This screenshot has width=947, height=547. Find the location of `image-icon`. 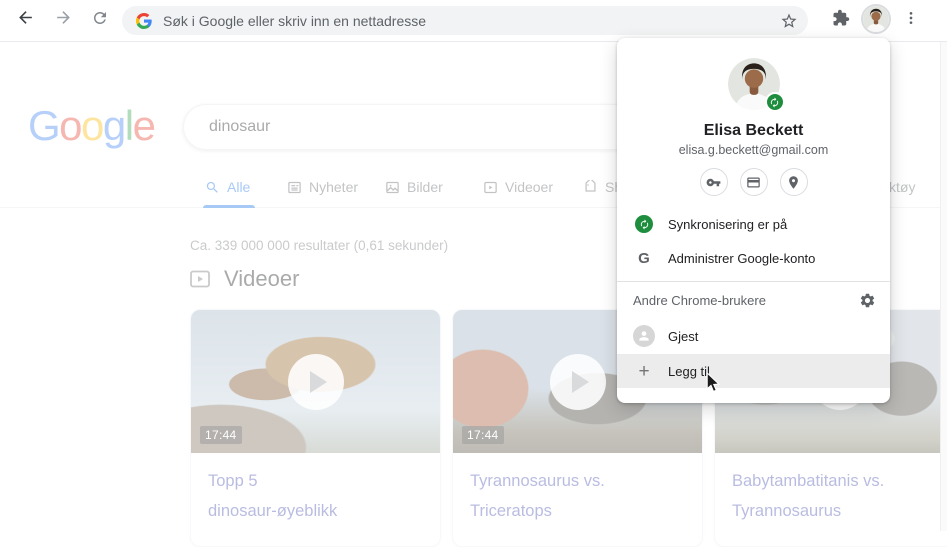

image-icon is located at coordinates (392, 187).